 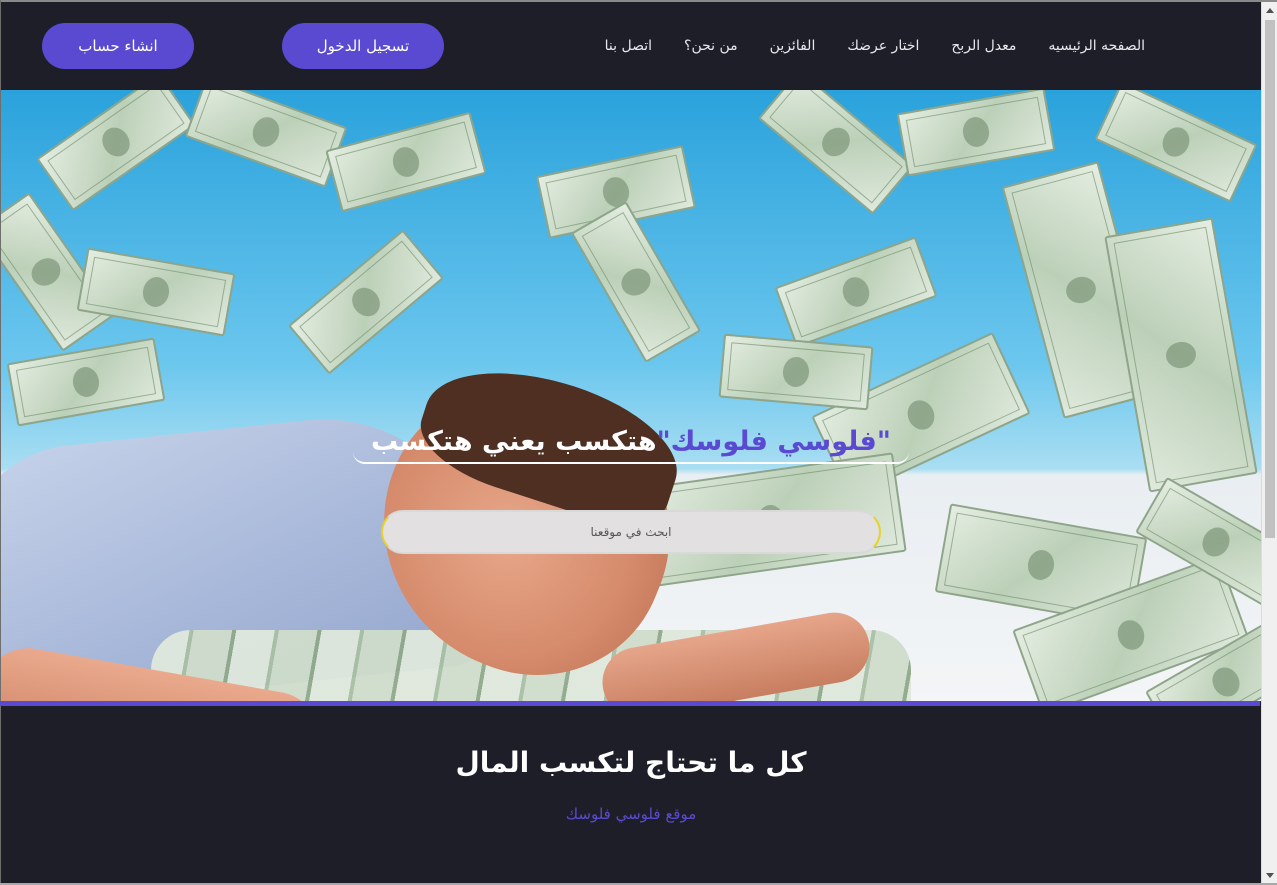 I want to click on nav-link-profit-rate: معدل الربح, so click(x=983, y=46).